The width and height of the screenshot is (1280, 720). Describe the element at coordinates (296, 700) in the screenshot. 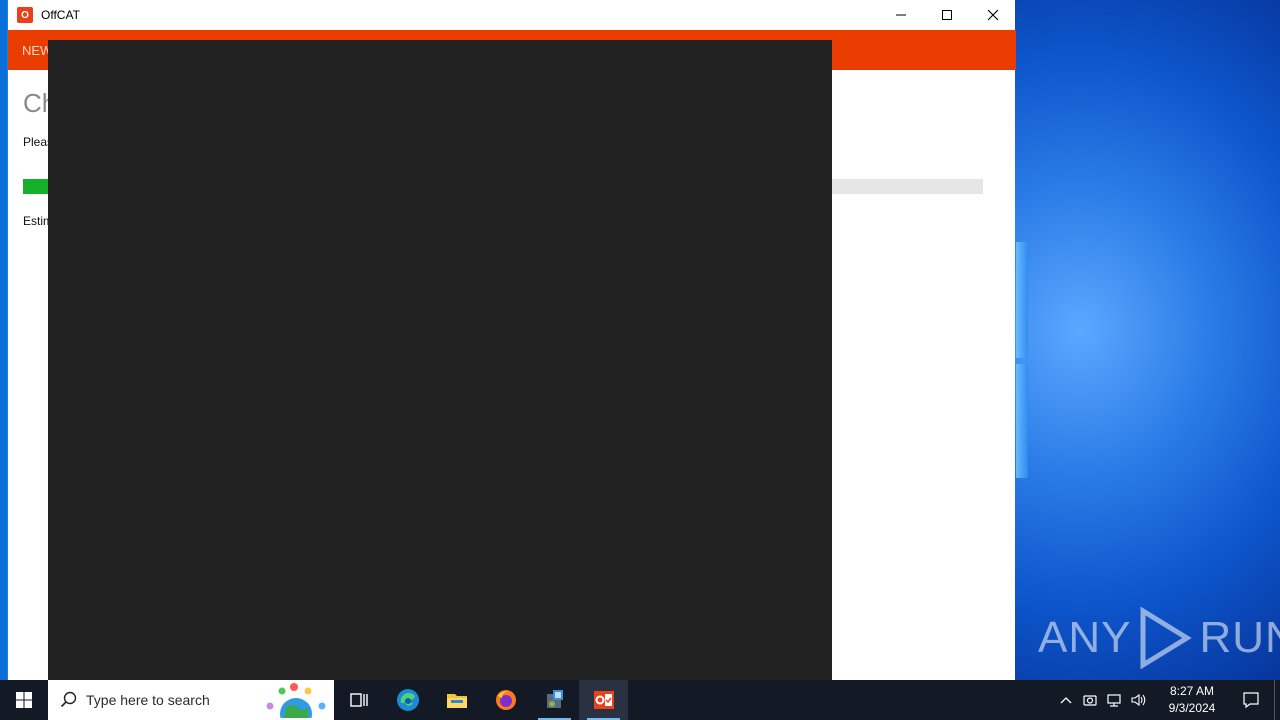

I see `search-highlight-globe-icon` at that location.